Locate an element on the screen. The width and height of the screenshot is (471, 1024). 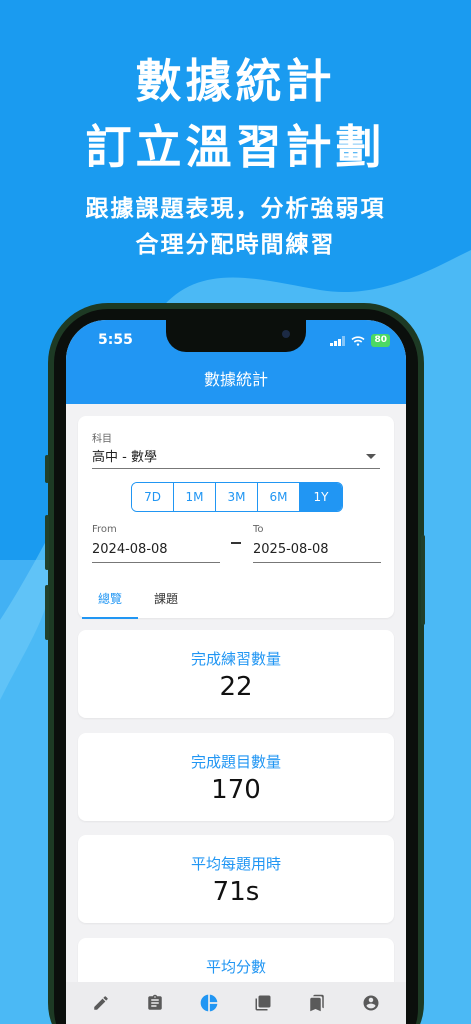
range-button-6m: 6M is located at coordinates (279, 497).